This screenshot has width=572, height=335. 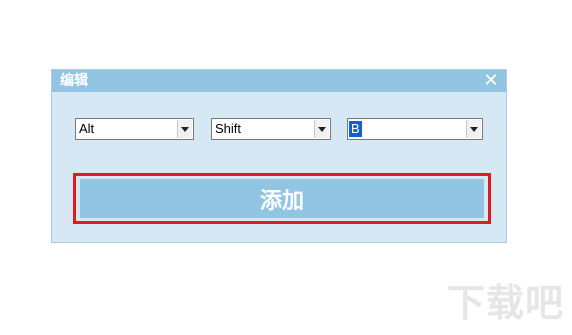 What do you see at coordinates (415, 129) in the screenshot?
I see `key-select: B` at bounding box center [415, 129].